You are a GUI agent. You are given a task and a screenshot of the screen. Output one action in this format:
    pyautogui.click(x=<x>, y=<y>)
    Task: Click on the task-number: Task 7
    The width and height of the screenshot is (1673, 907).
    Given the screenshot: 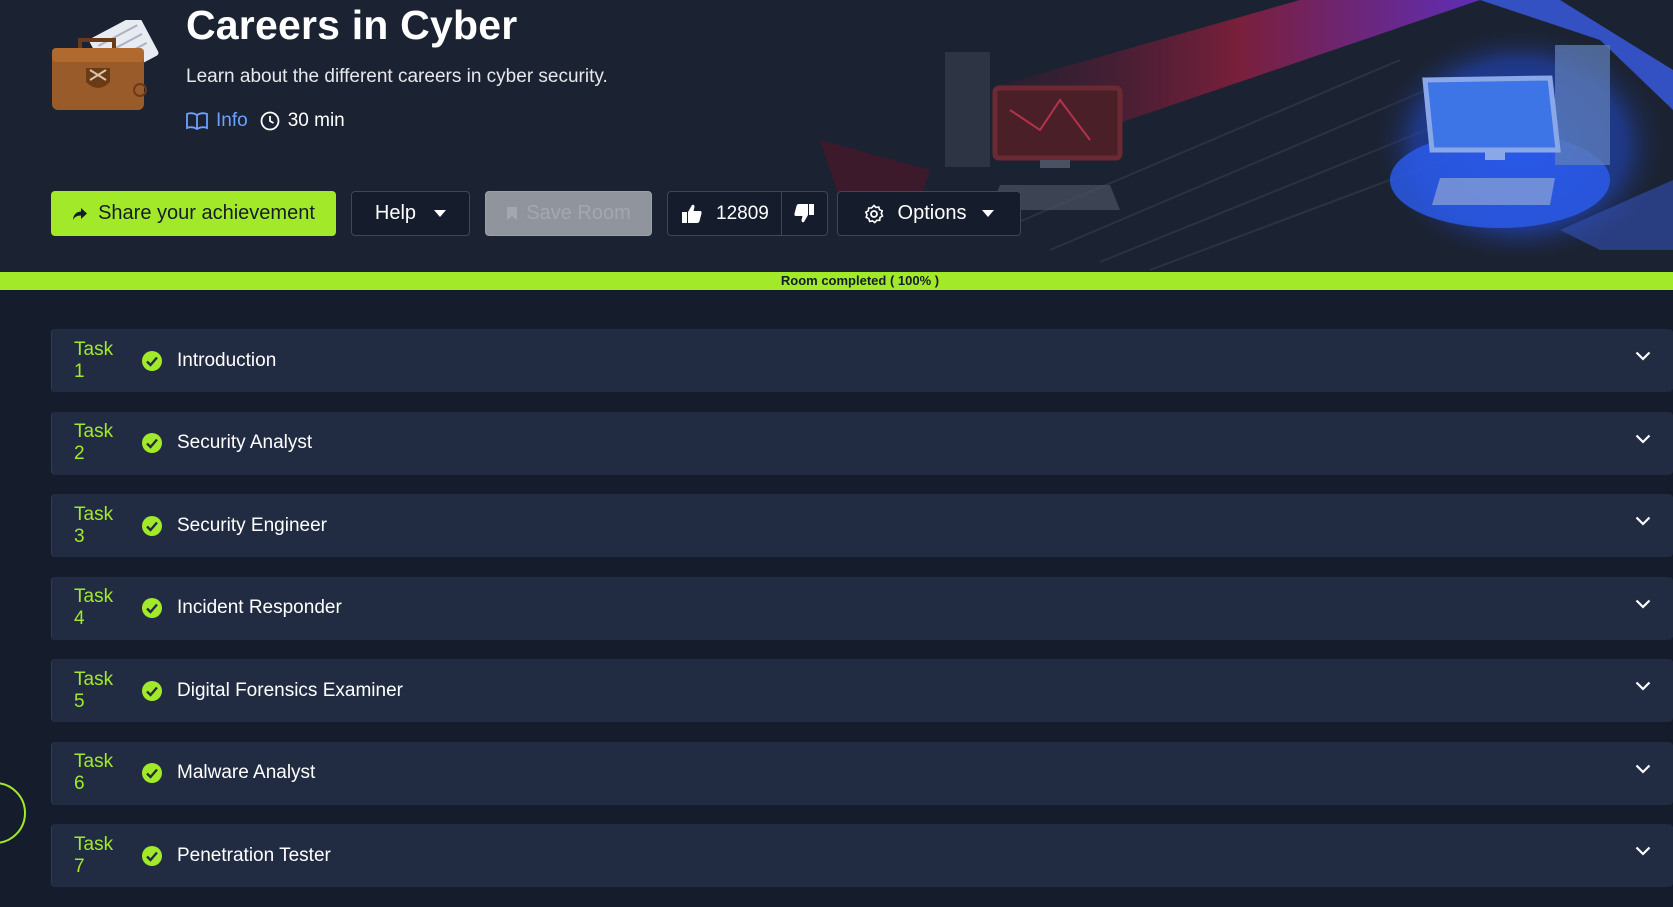 What is the action you would take?
    pyautogui.click(x=94, y=855)
    